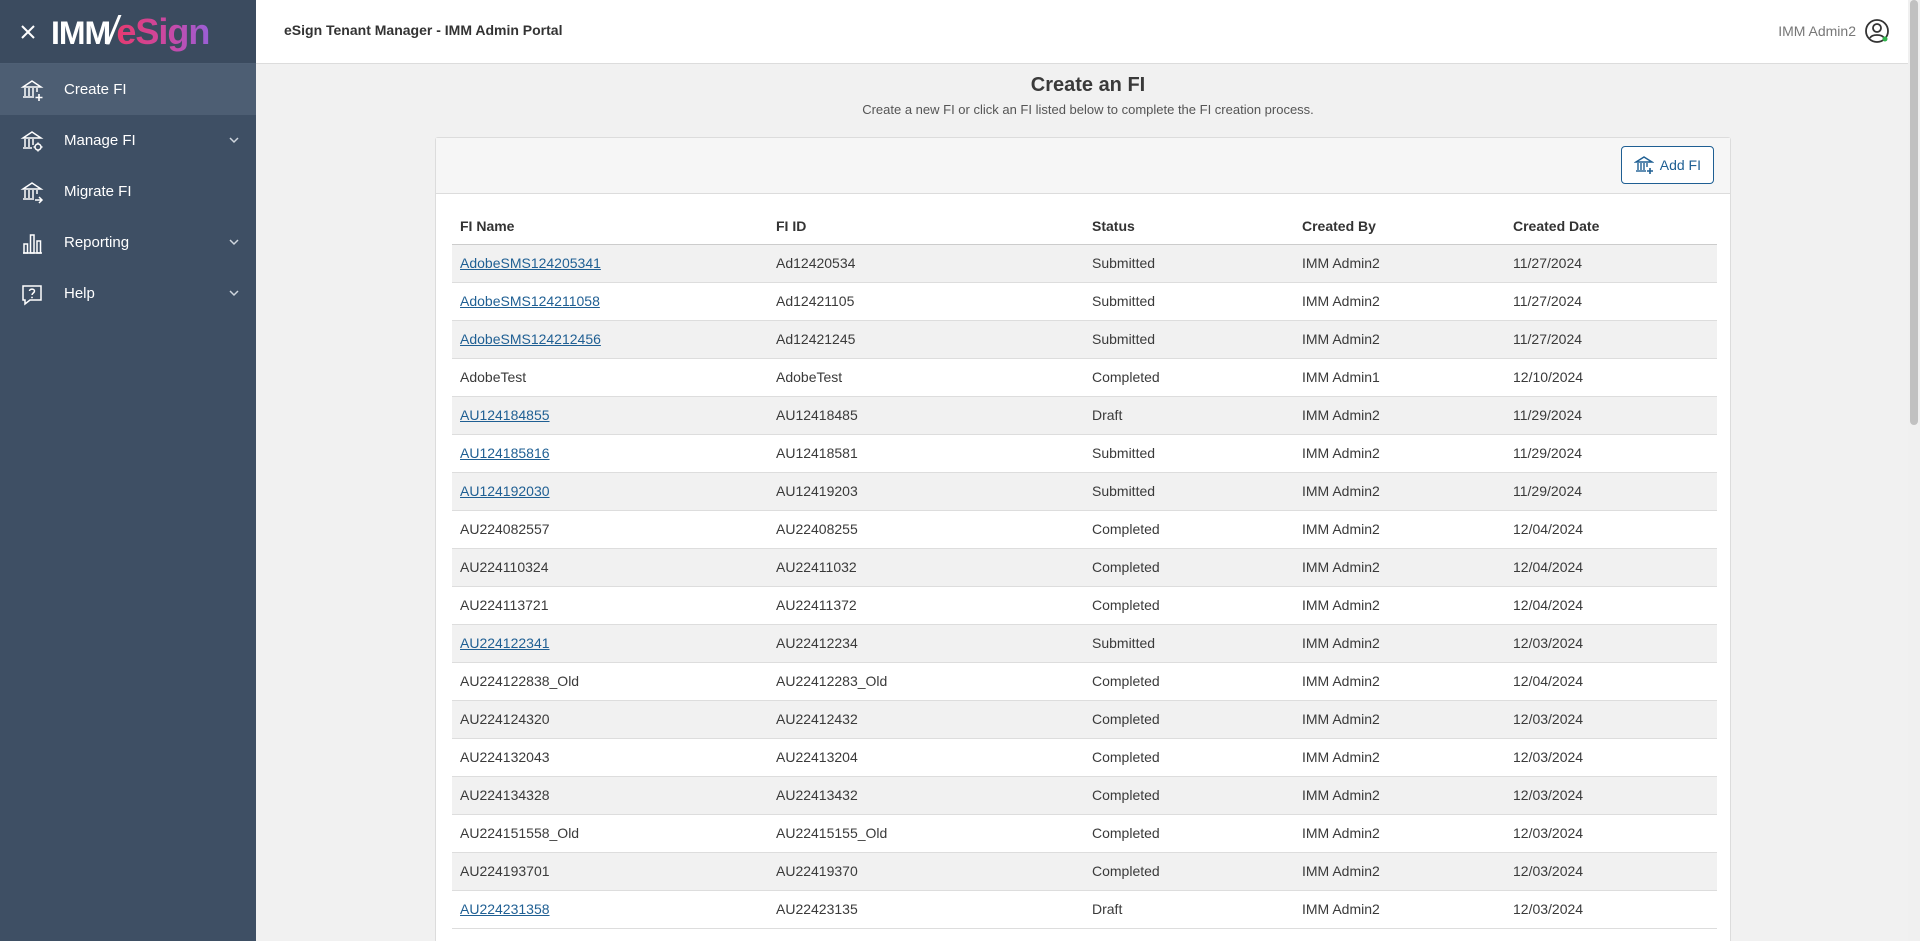 This screenshot has height=941, width=1920. Describe the element at coordinates (530, 263) in the screenshot. I see `fi-name-link: AdobeSMS124205341` at that location.